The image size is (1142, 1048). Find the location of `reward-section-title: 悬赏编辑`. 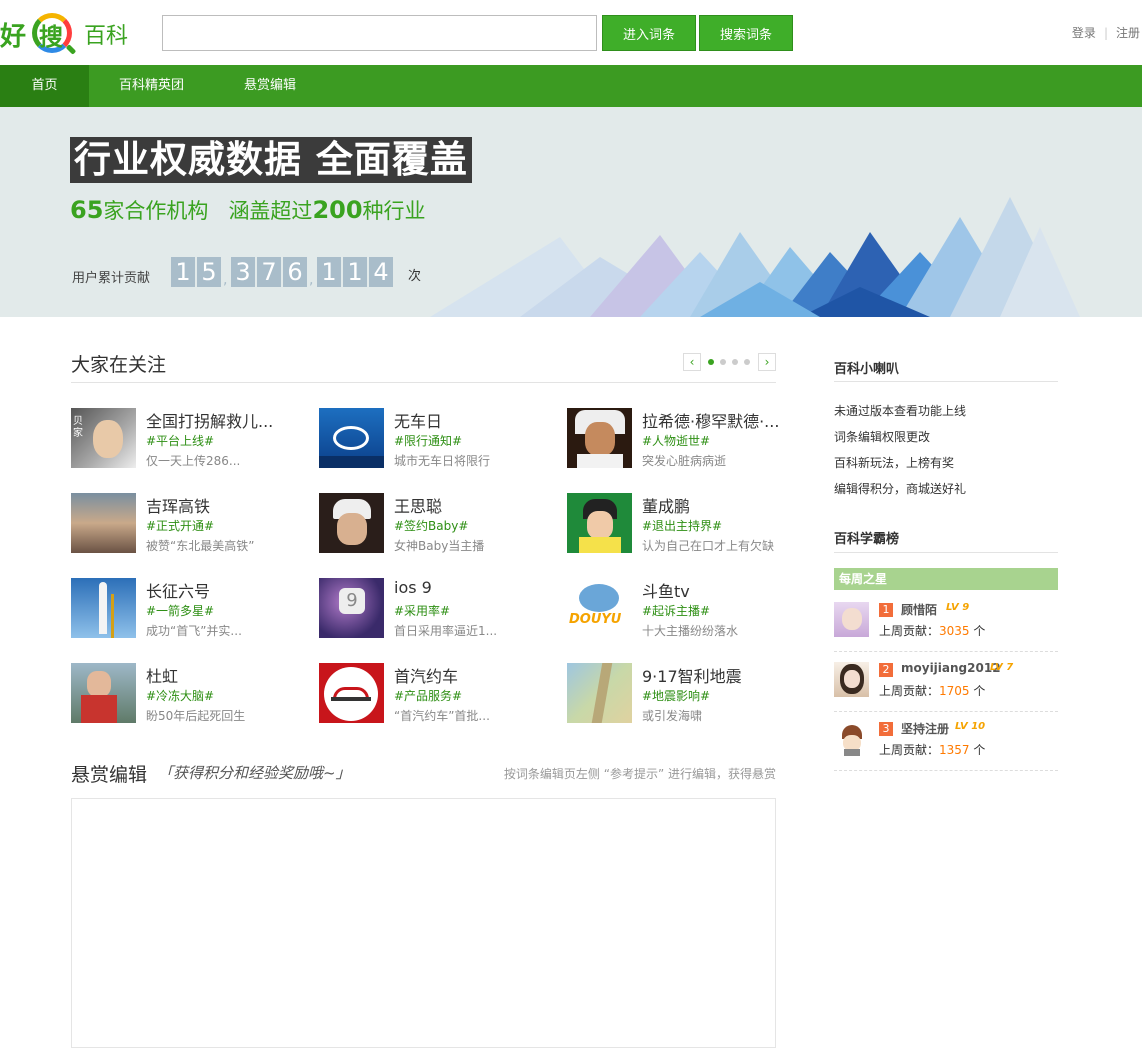

reward-section-title: 悬赏编辑 is located at coordinates (109, 775).